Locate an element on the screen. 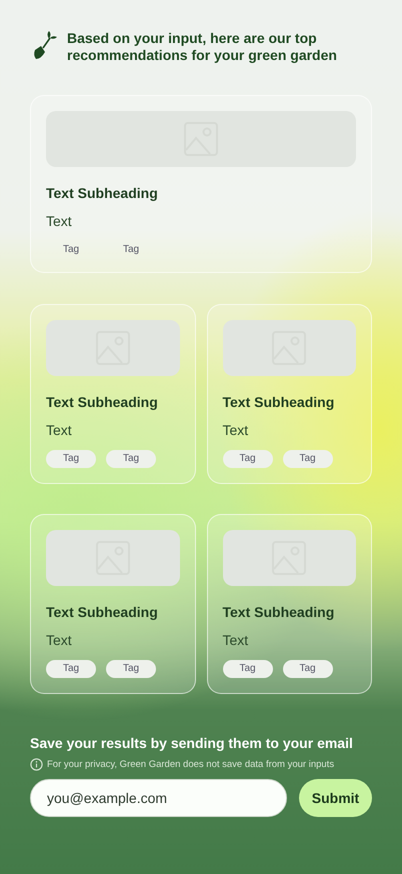 The image size is (402, 874). info-icon is located at coordinates (36, 764).